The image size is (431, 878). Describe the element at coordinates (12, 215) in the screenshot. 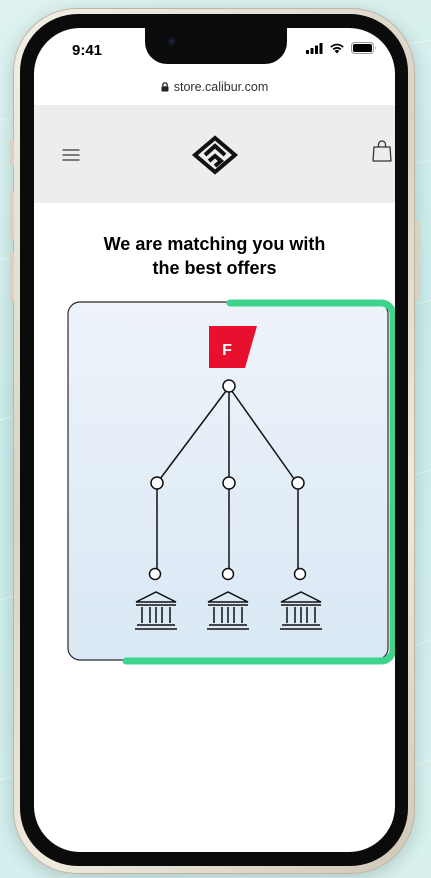

I see `volume-up-button` at that location.